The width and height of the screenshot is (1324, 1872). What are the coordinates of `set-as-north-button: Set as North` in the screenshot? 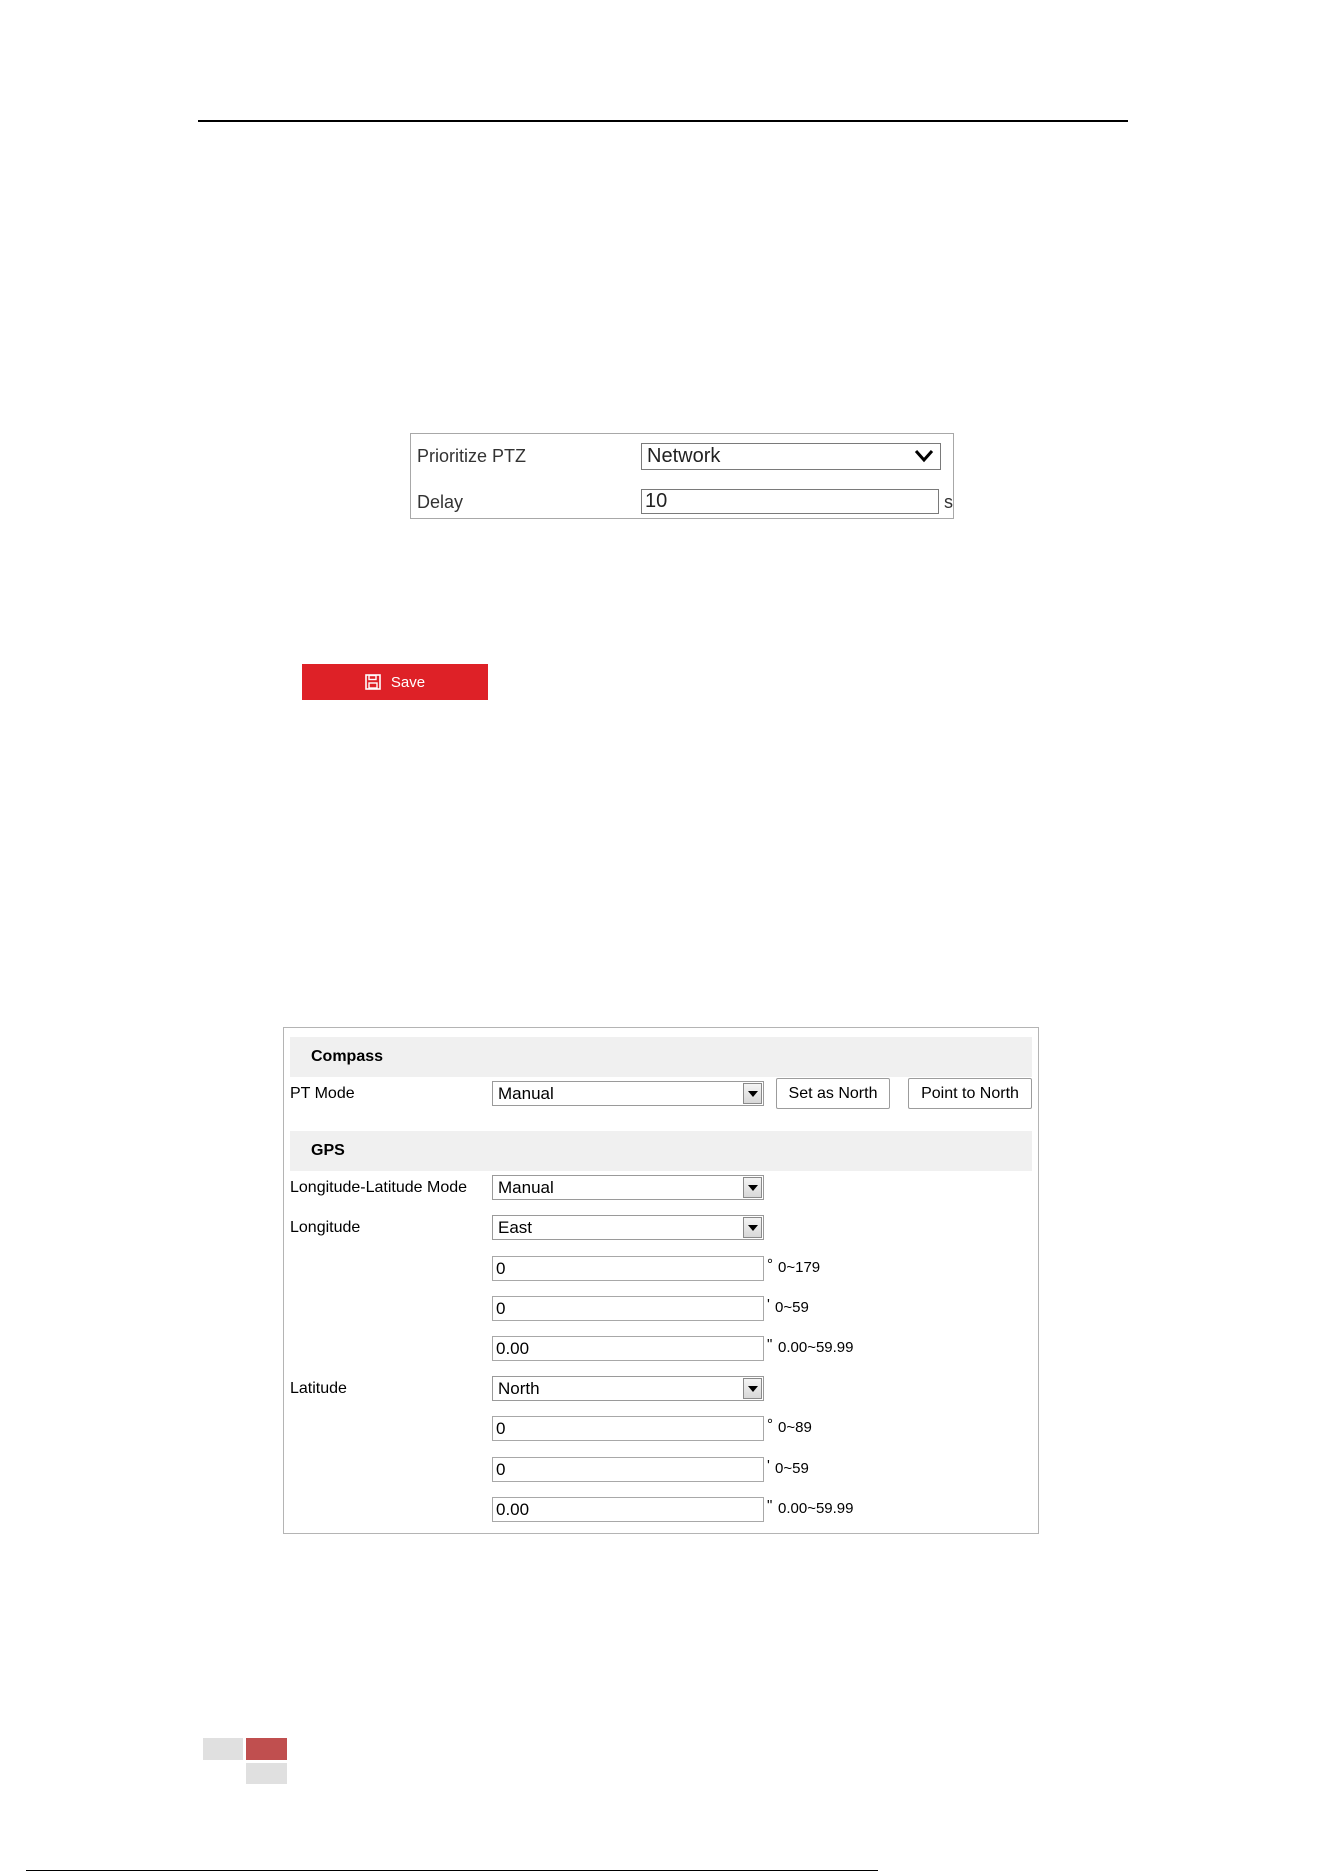 It's located at (833, 1093).